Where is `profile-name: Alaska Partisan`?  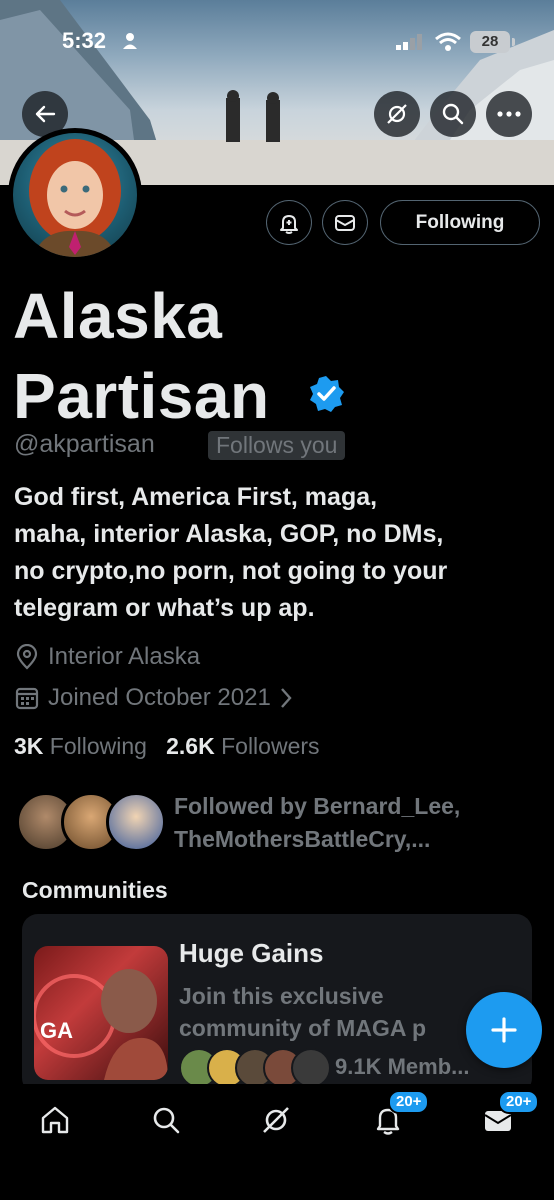 profile-name: Alaska Partisan is located at coordinates (141, 356).